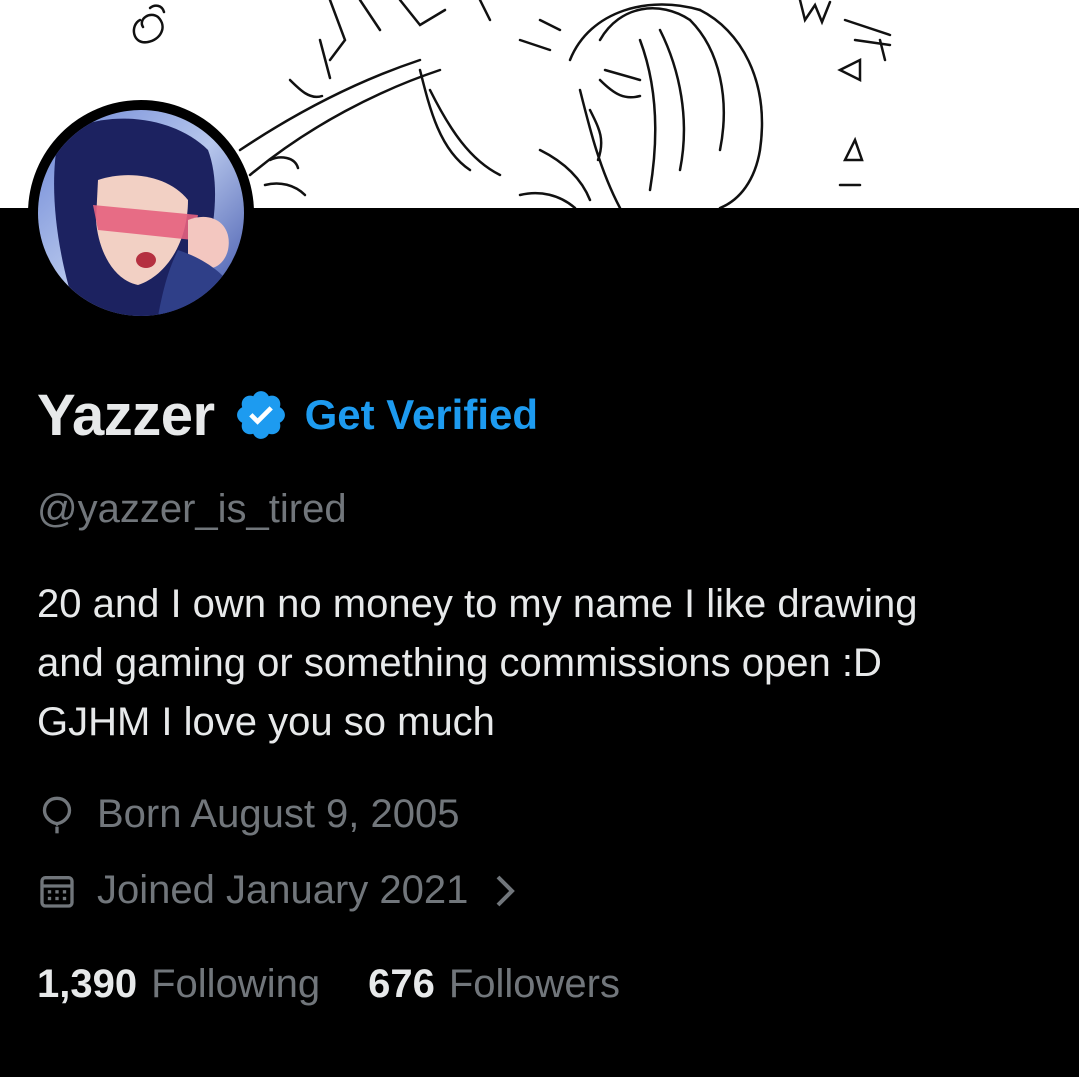 The width and height of the screenshot is (1079, 1077). What do you see at coordinates (266, 722) in the screenshot?
I see `bio-line: GJHM I love you so much` at bounding box center [266, 722].